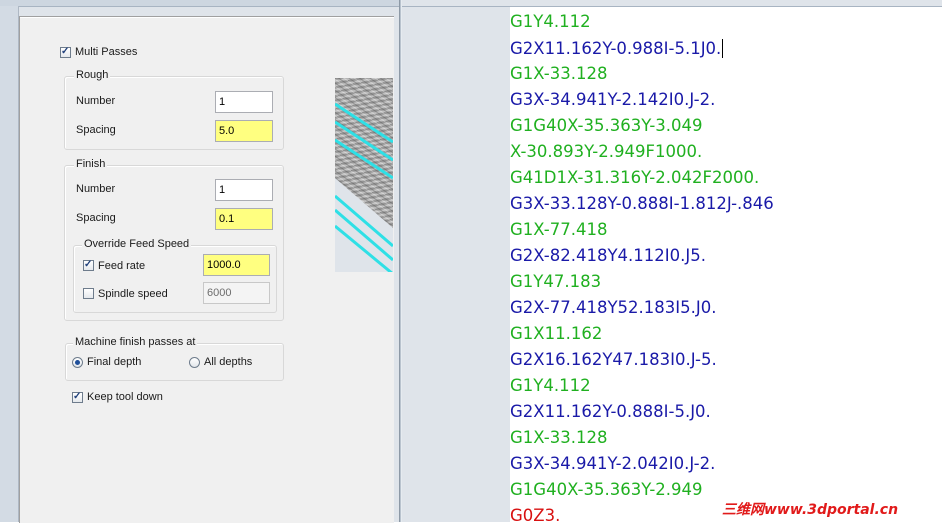  I want to click on finish-number-label: Number, so click(96, 189).